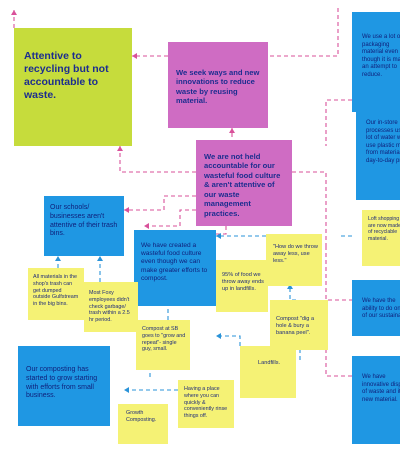  I want to click on note-text: Growth Composting., so click(141, 416).